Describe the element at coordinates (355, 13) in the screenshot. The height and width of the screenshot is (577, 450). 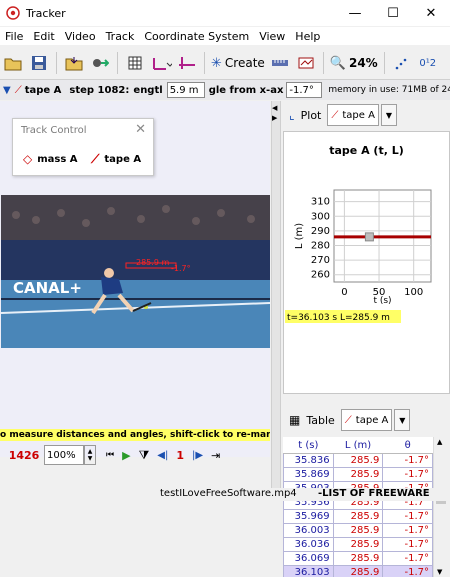
I see `minimize-button: —` at that location.